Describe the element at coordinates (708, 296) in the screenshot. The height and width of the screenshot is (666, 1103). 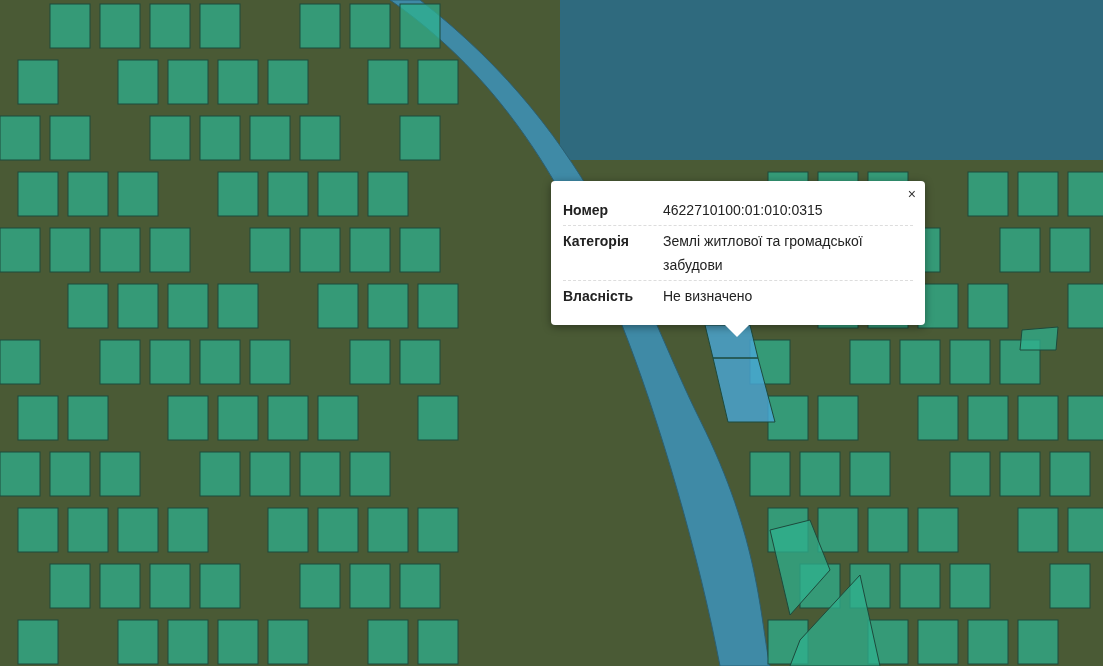
I see `field-value: Не визначено` at that location.